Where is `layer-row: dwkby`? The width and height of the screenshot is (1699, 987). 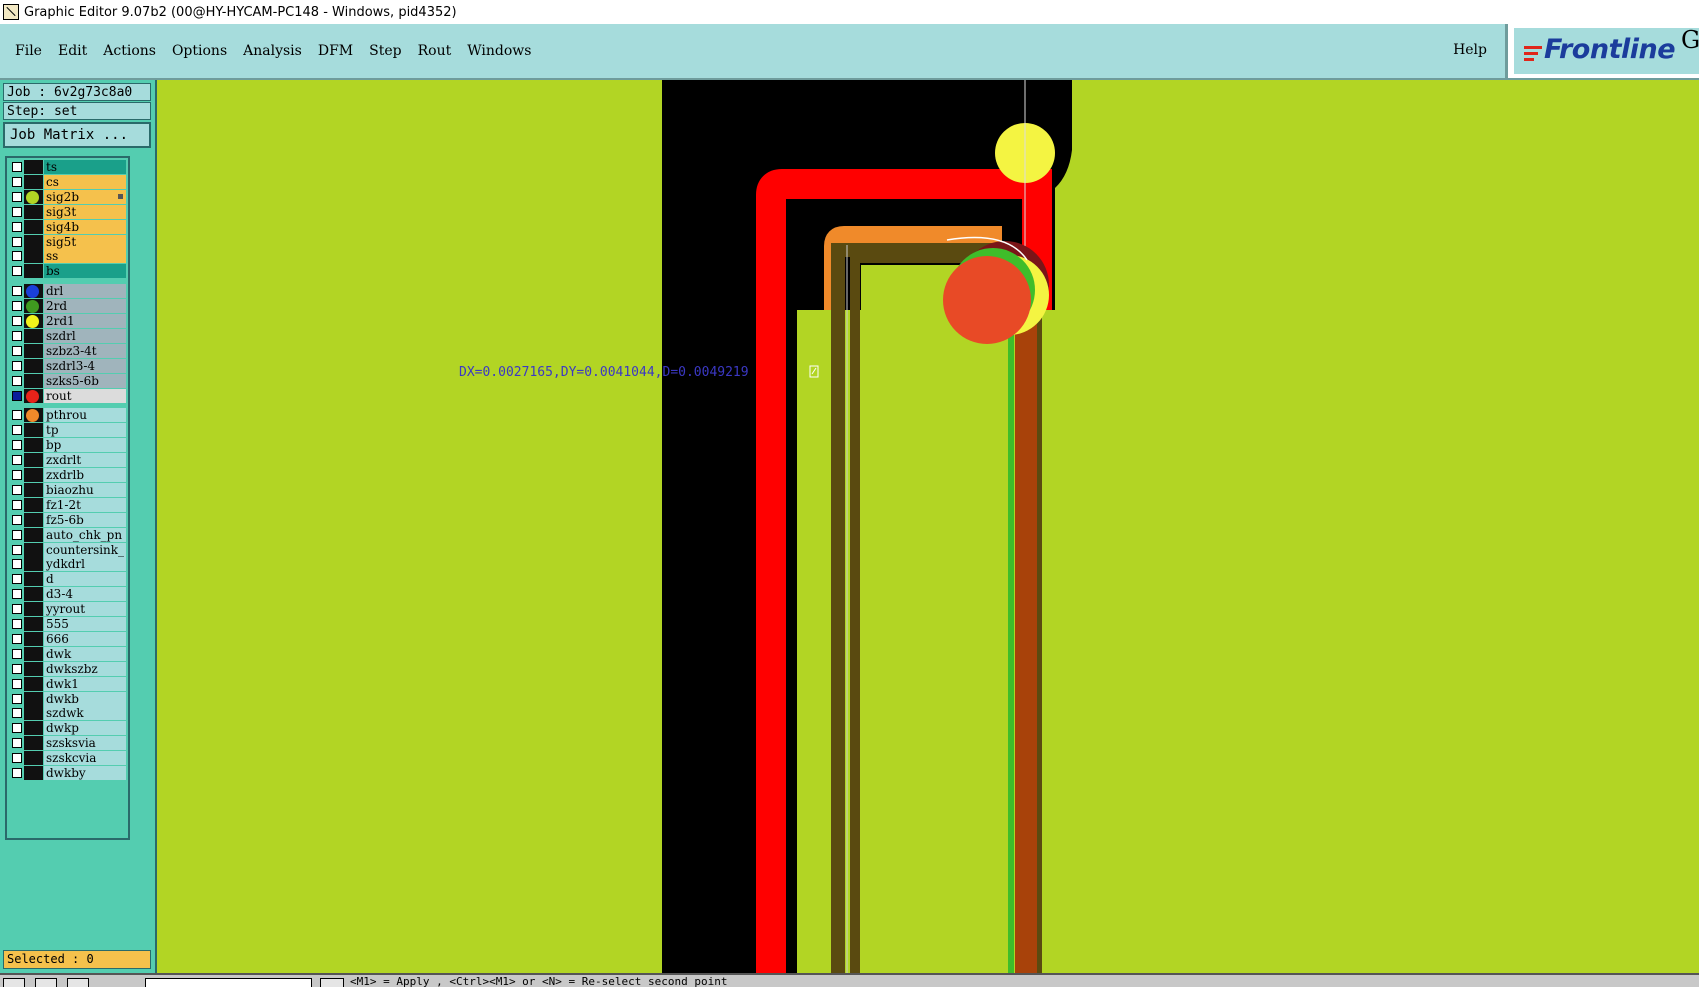 layer-row: dwkby is located at coordinates (67, 773).